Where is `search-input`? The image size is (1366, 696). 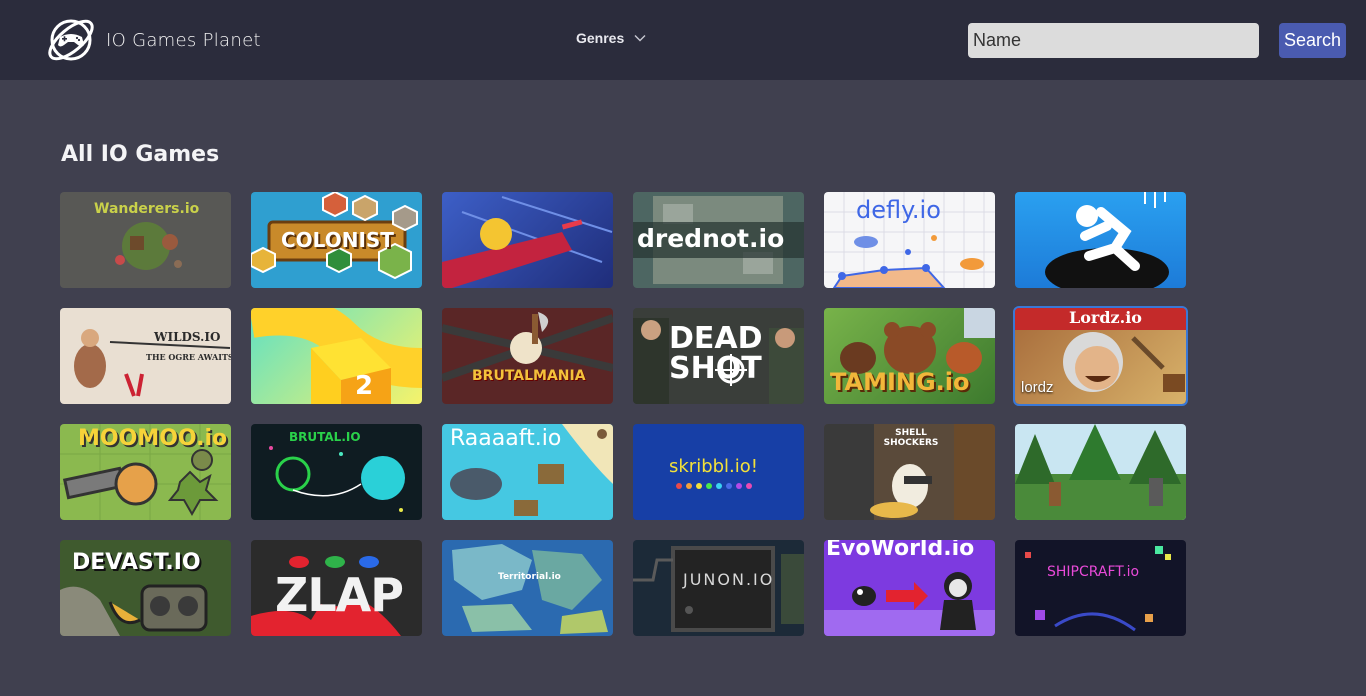
search-input is located at coordinates (1113, 40).